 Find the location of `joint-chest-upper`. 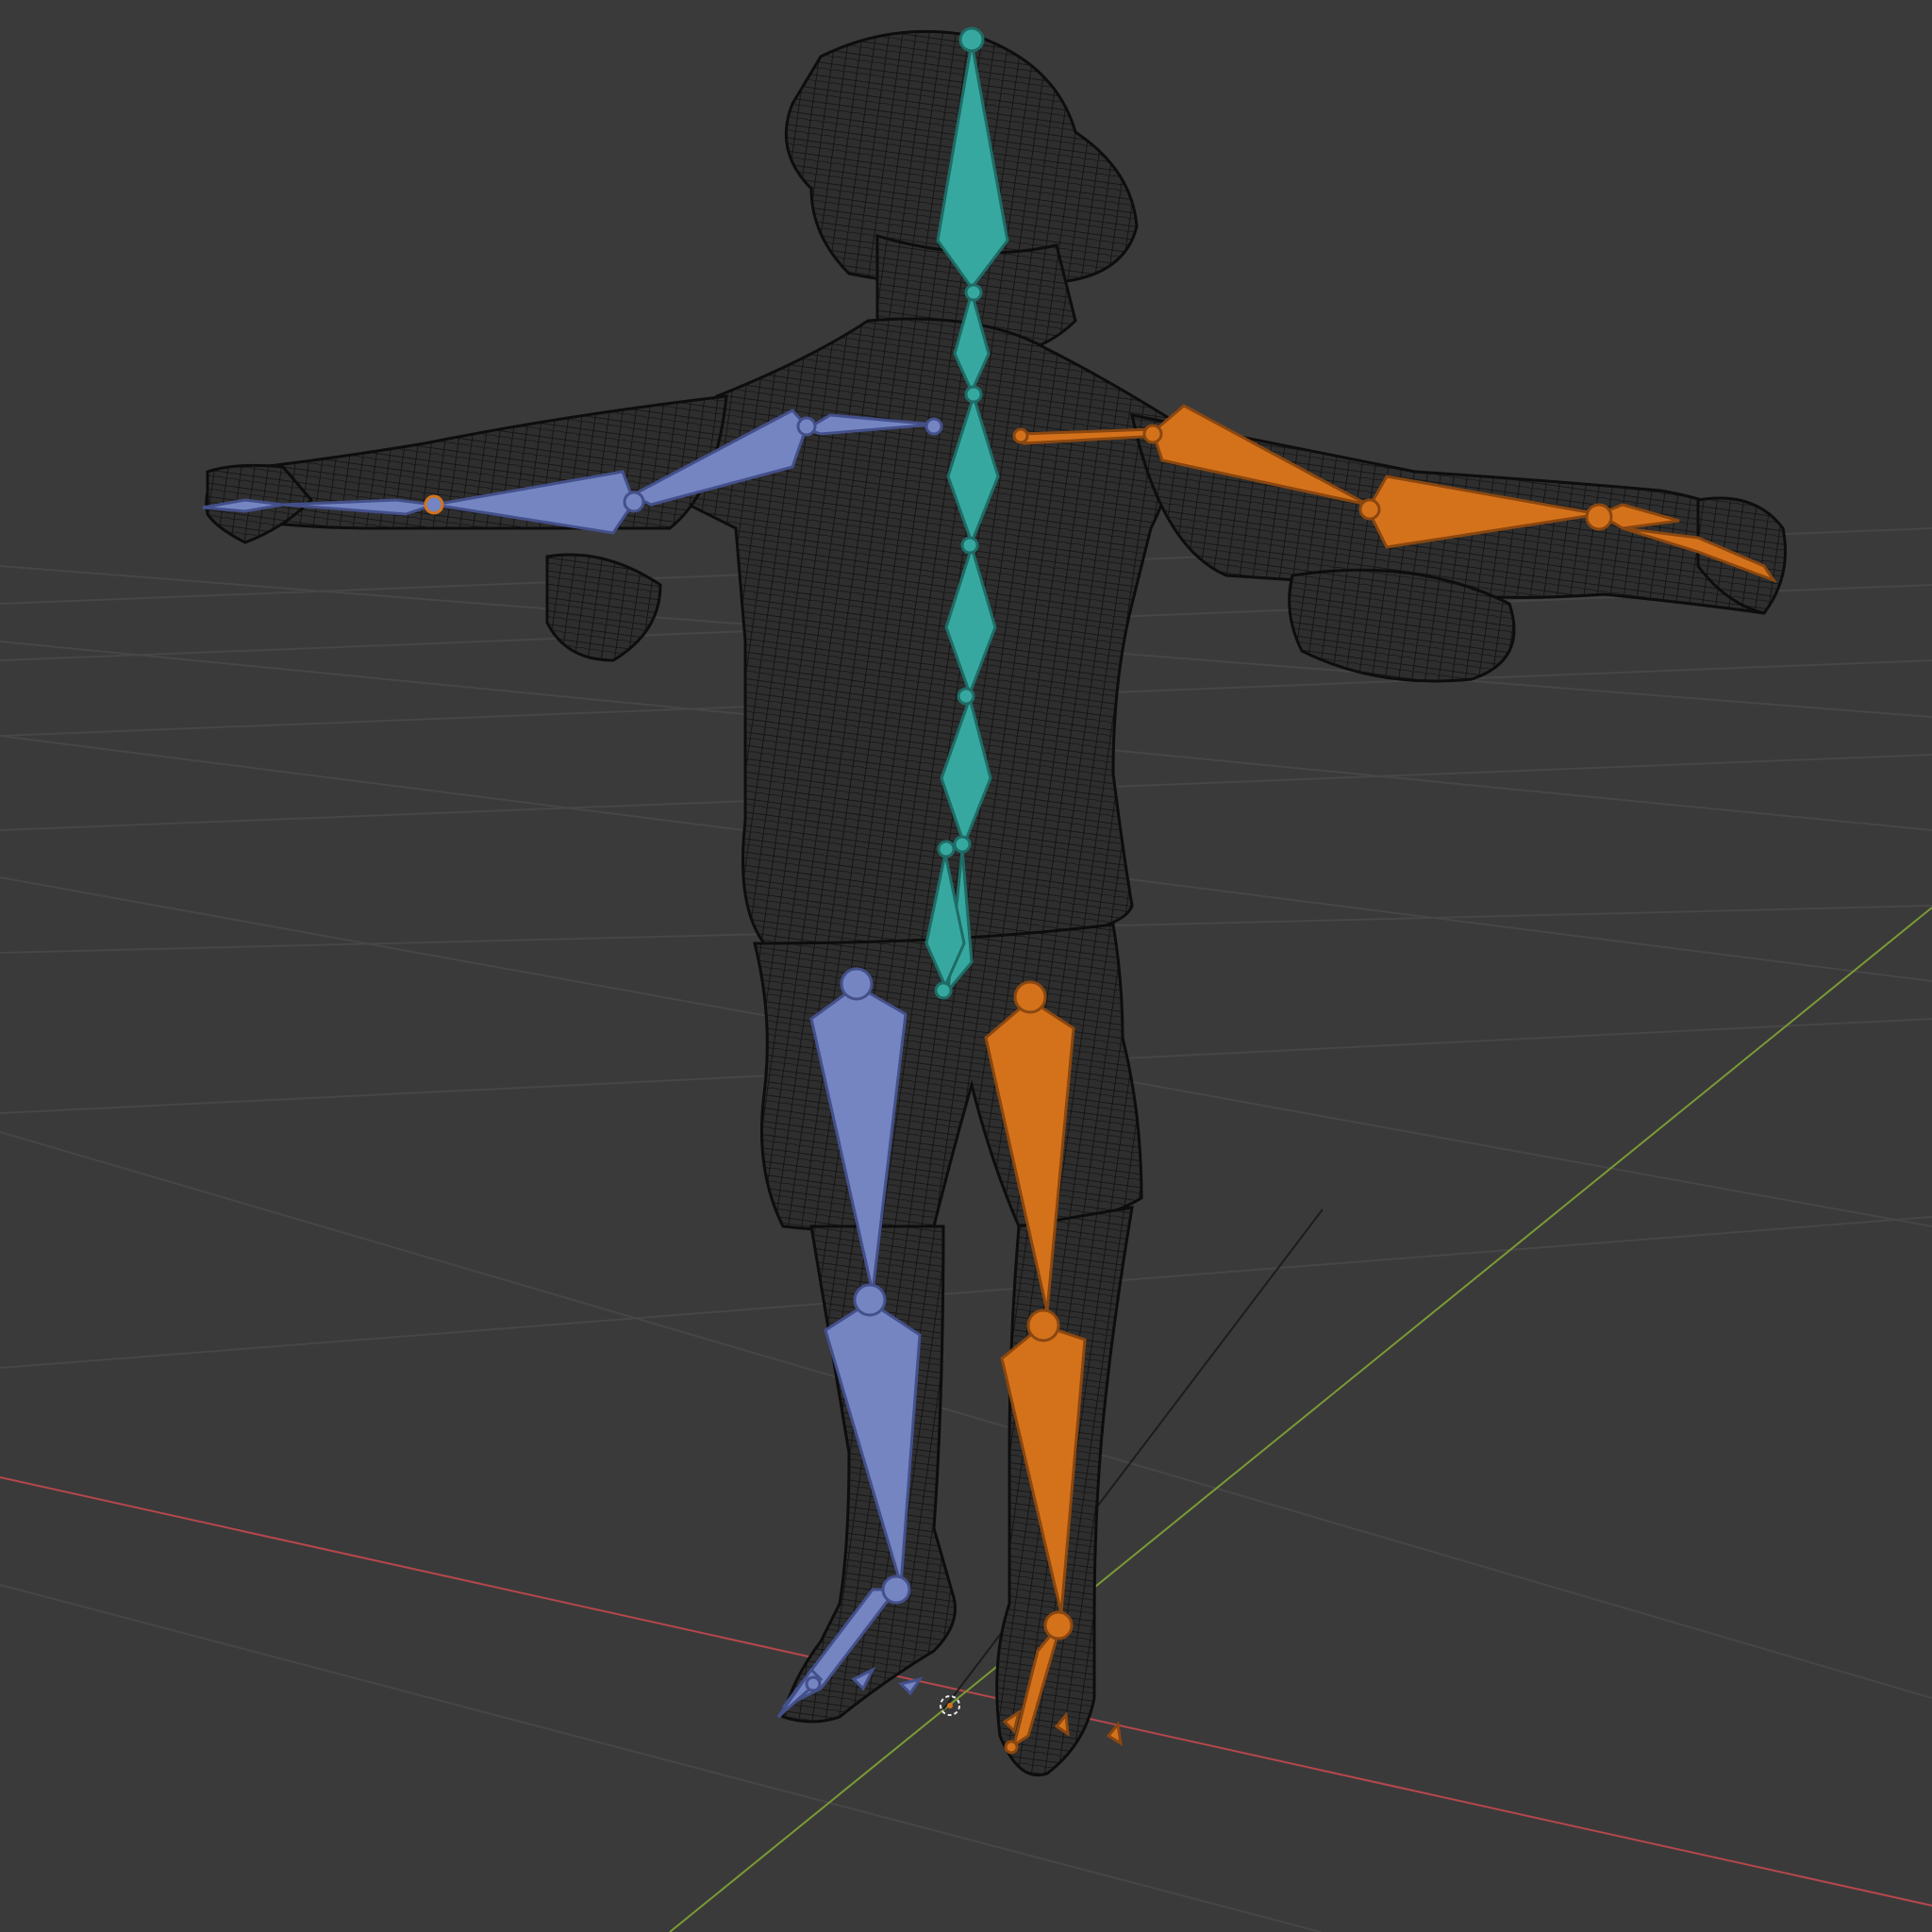

joint-chest-upper is located at coordinates (974, 394).